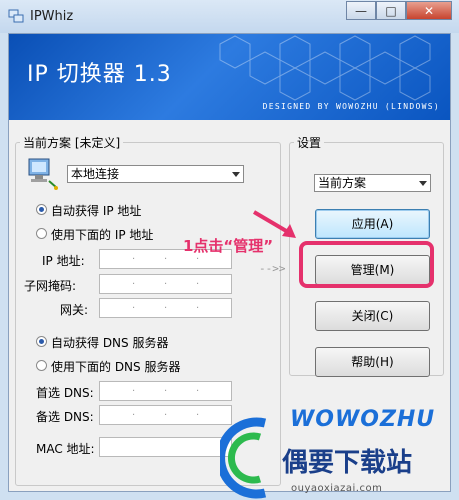 The width and height of the screenshot is (459, 500). I want to click on help-button: 帮助(H), so click(372, 362).